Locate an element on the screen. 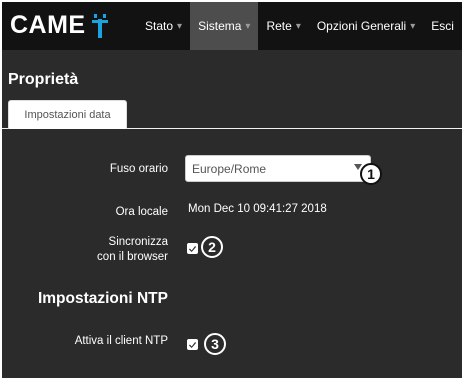 The height and width of the screenshot is (382, 476). browser-sync-label-line1: Sincronizza is located at coordinates (138, 242).